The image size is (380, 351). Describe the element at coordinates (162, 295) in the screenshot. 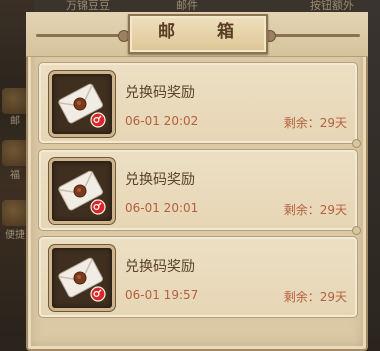

I see `mail-date: 06-01 19:57` at that location.